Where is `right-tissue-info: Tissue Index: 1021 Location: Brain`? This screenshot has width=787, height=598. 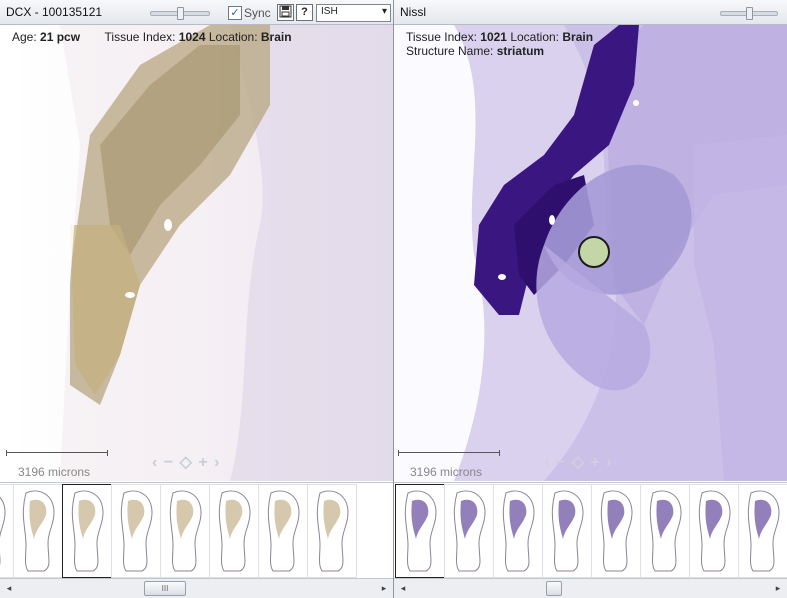 right-tissue-info: Tissue Index: 1021 Location: Brain is located at coordinates (499, 37).